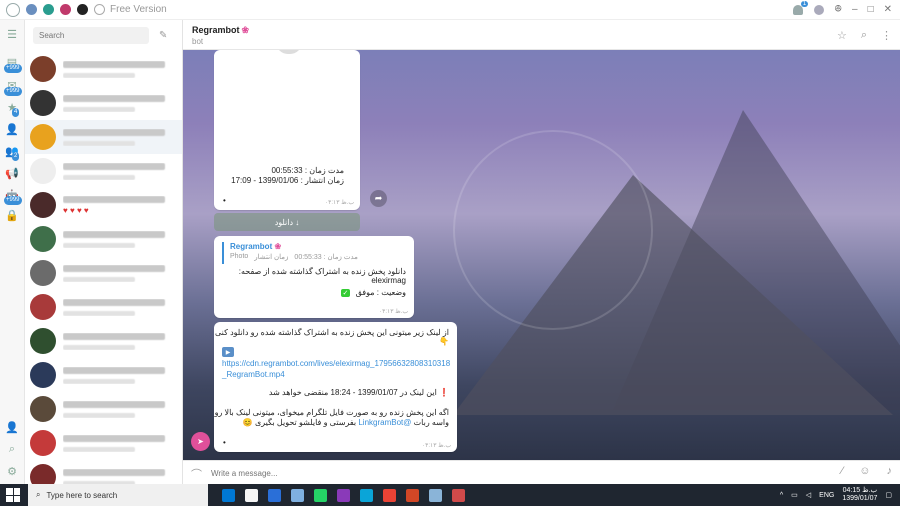 This screenshot has height=506, width=900. I want to click on search-icon: ⌕, so click(864, 35).